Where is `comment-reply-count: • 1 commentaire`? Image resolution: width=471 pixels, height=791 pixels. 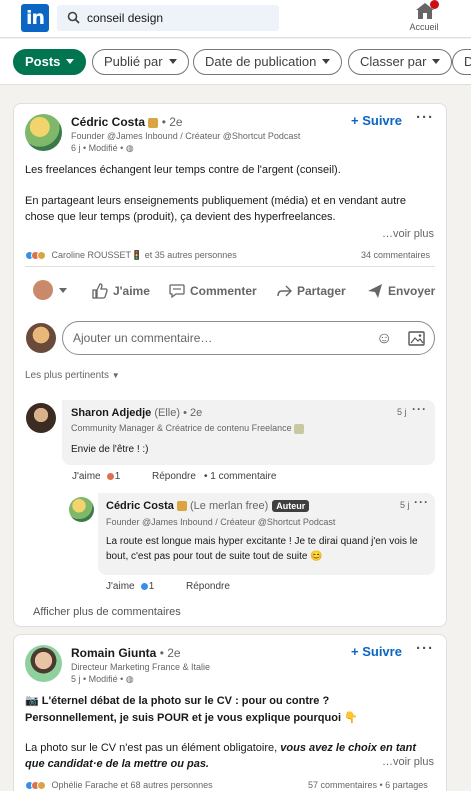
comment-reply-count: • 1 commentaire is located at coordinates (240, 476).